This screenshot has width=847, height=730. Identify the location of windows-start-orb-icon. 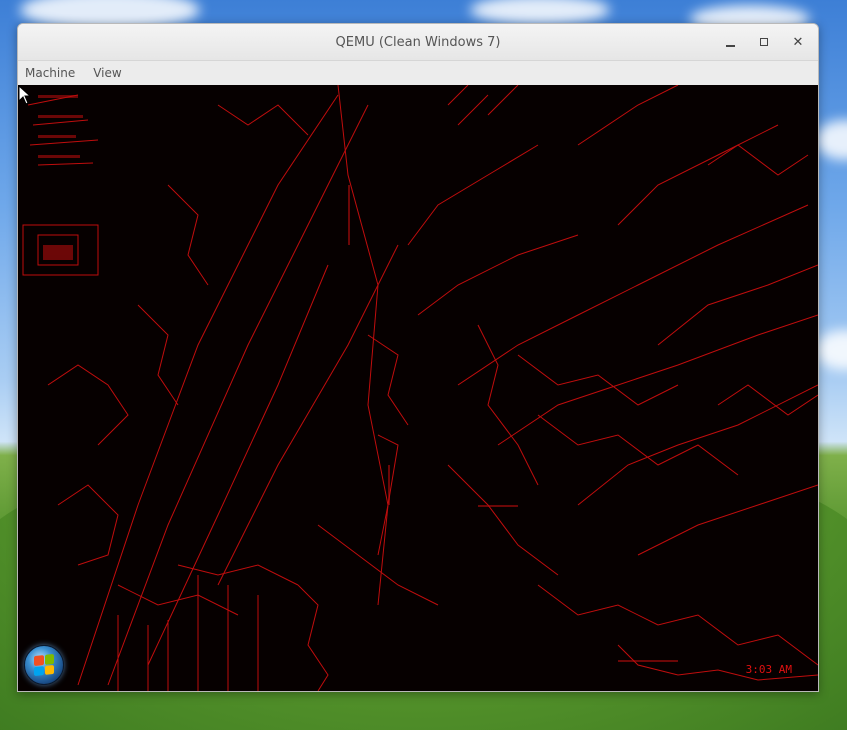
(44, 665).